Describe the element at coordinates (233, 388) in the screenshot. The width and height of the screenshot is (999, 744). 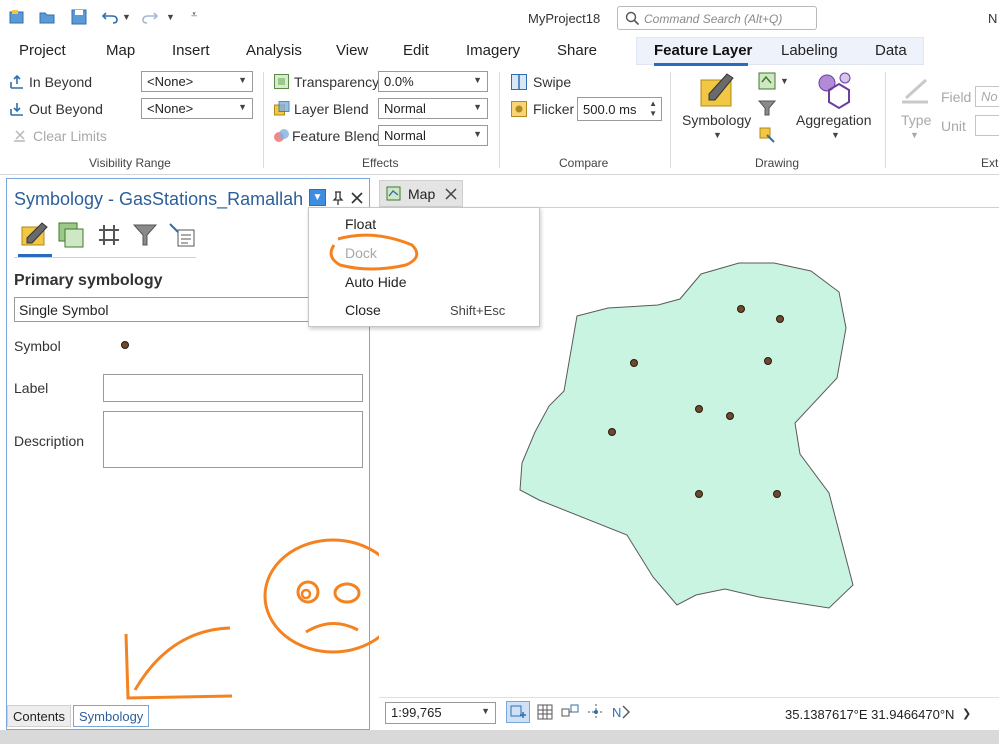
I see `label-input` at that location.